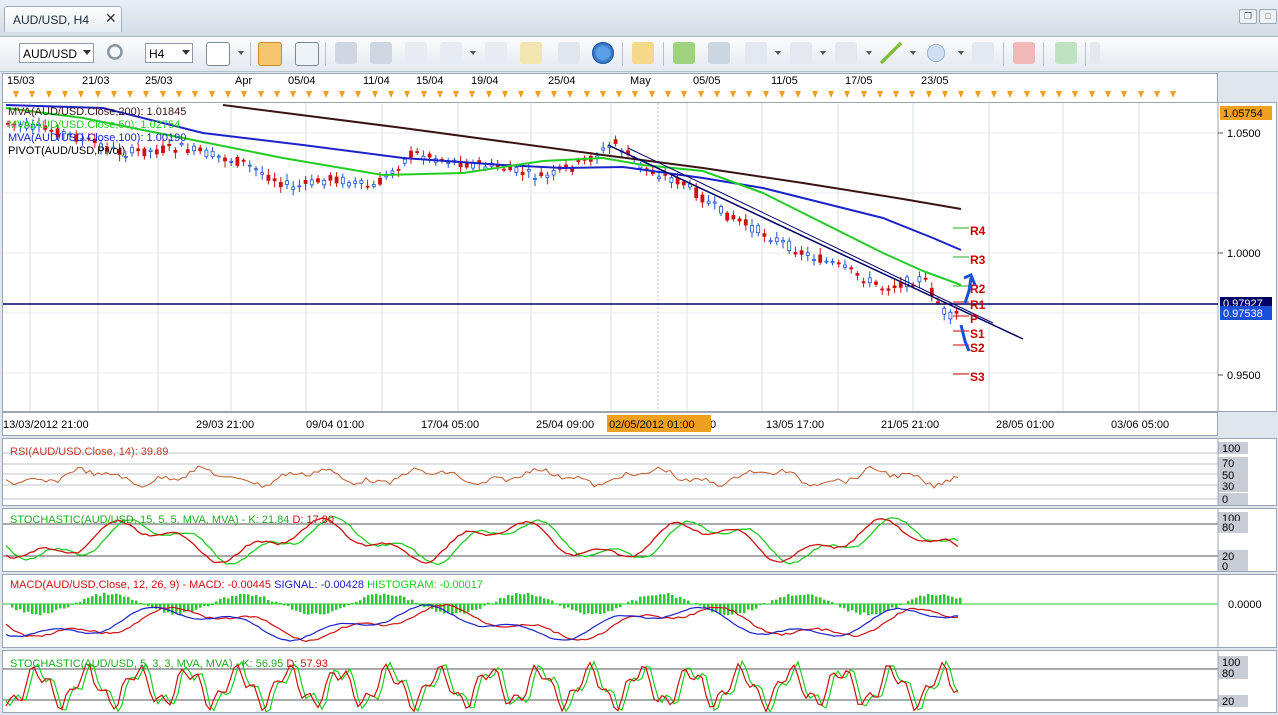 This screenshot has height=715, width=1278. I want to click on layout-icon, so click(719, 53).